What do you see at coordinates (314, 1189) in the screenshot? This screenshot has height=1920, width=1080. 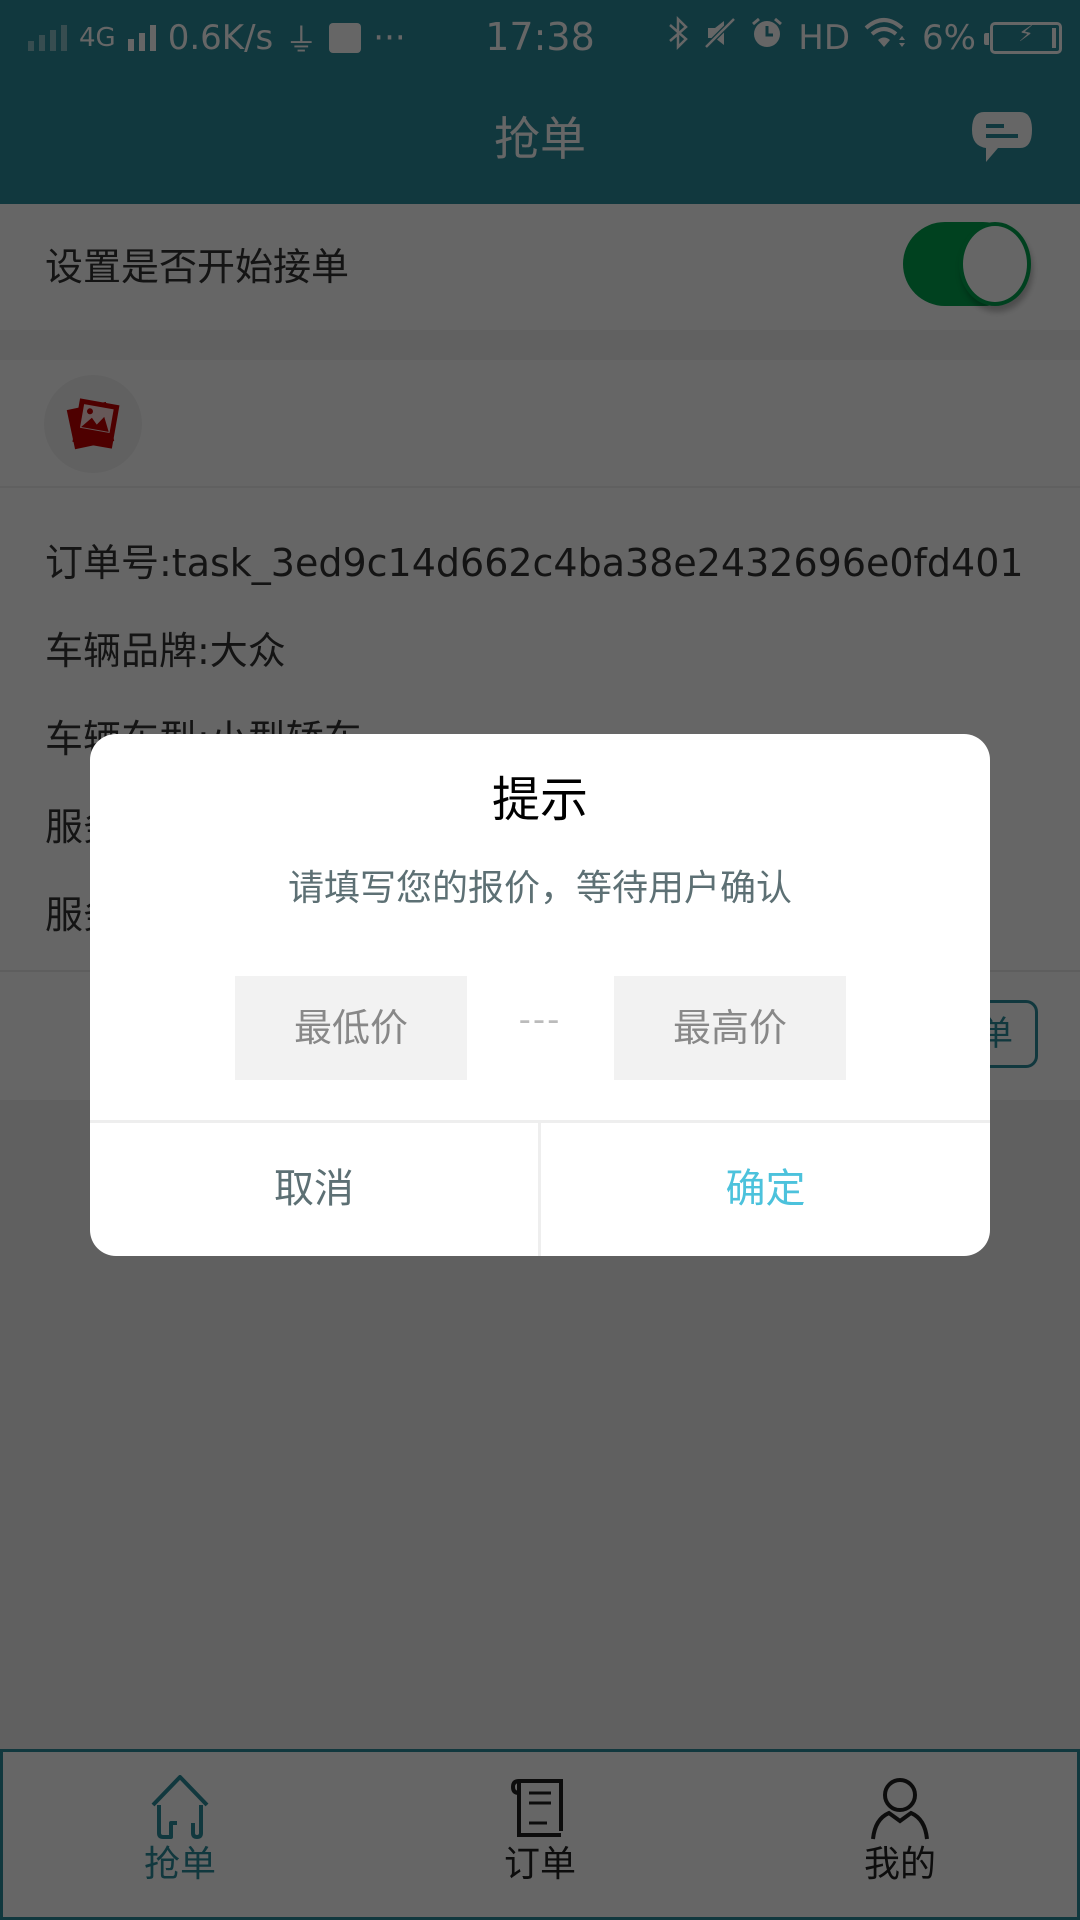 I see `cancel-button: 取消` at bounding box center [314, 1189].